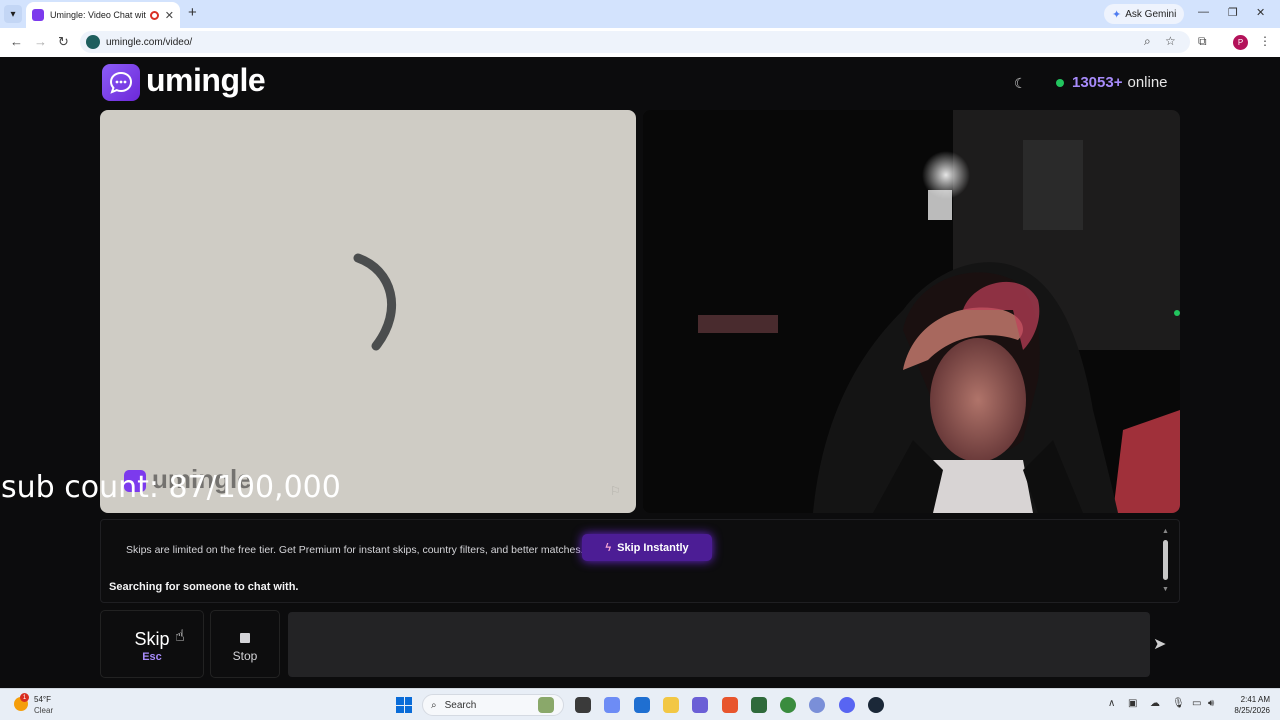  I want to click on store-icon, so click(642, 705).